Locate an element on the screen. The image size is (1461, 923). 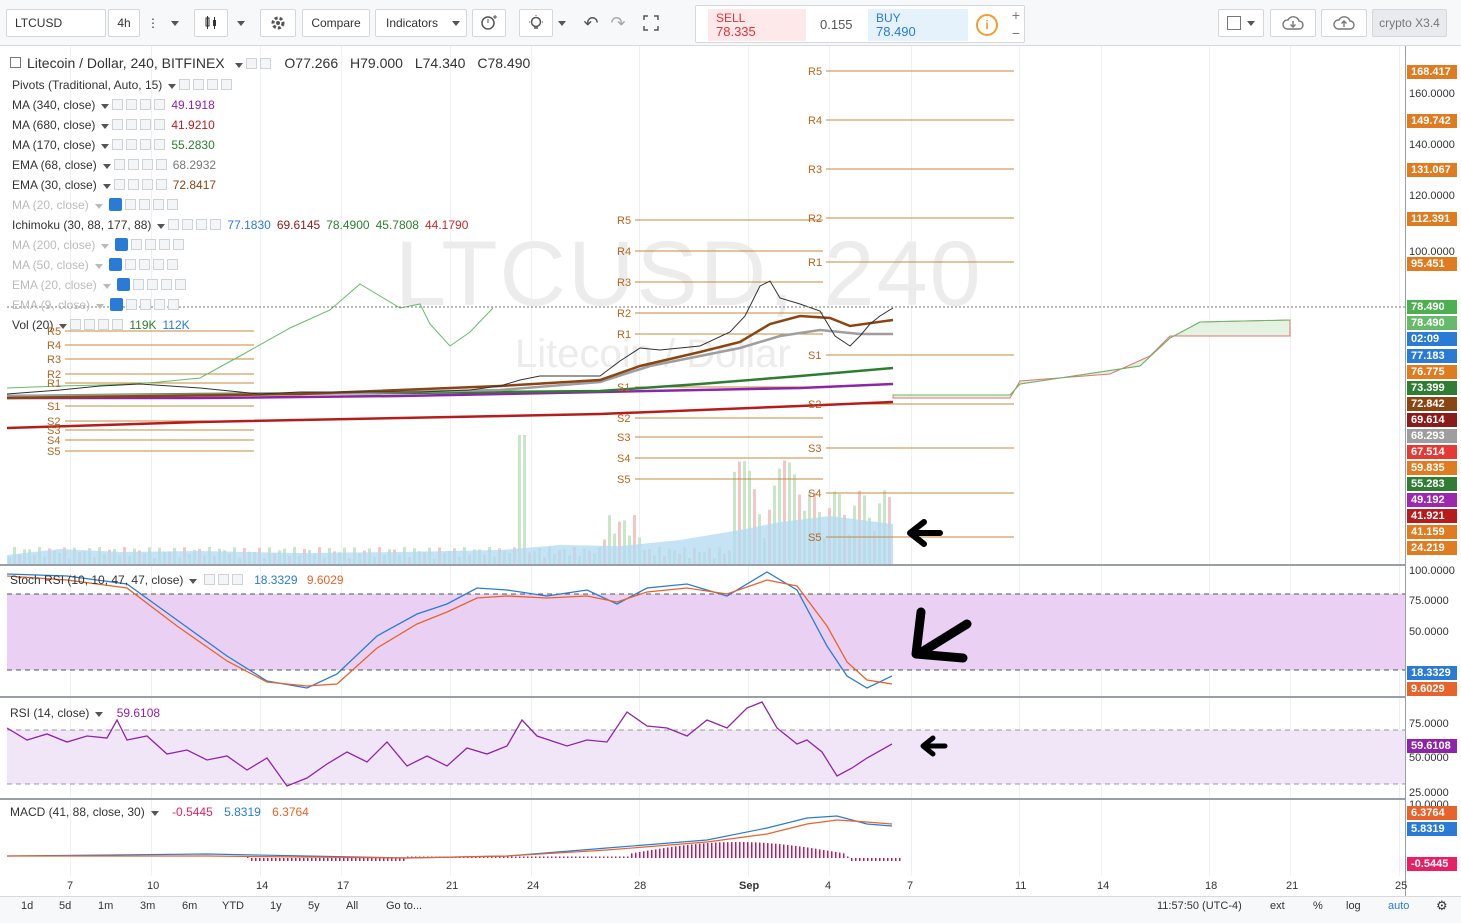
pivot-label: S5 is located at coordinates (54, 452).